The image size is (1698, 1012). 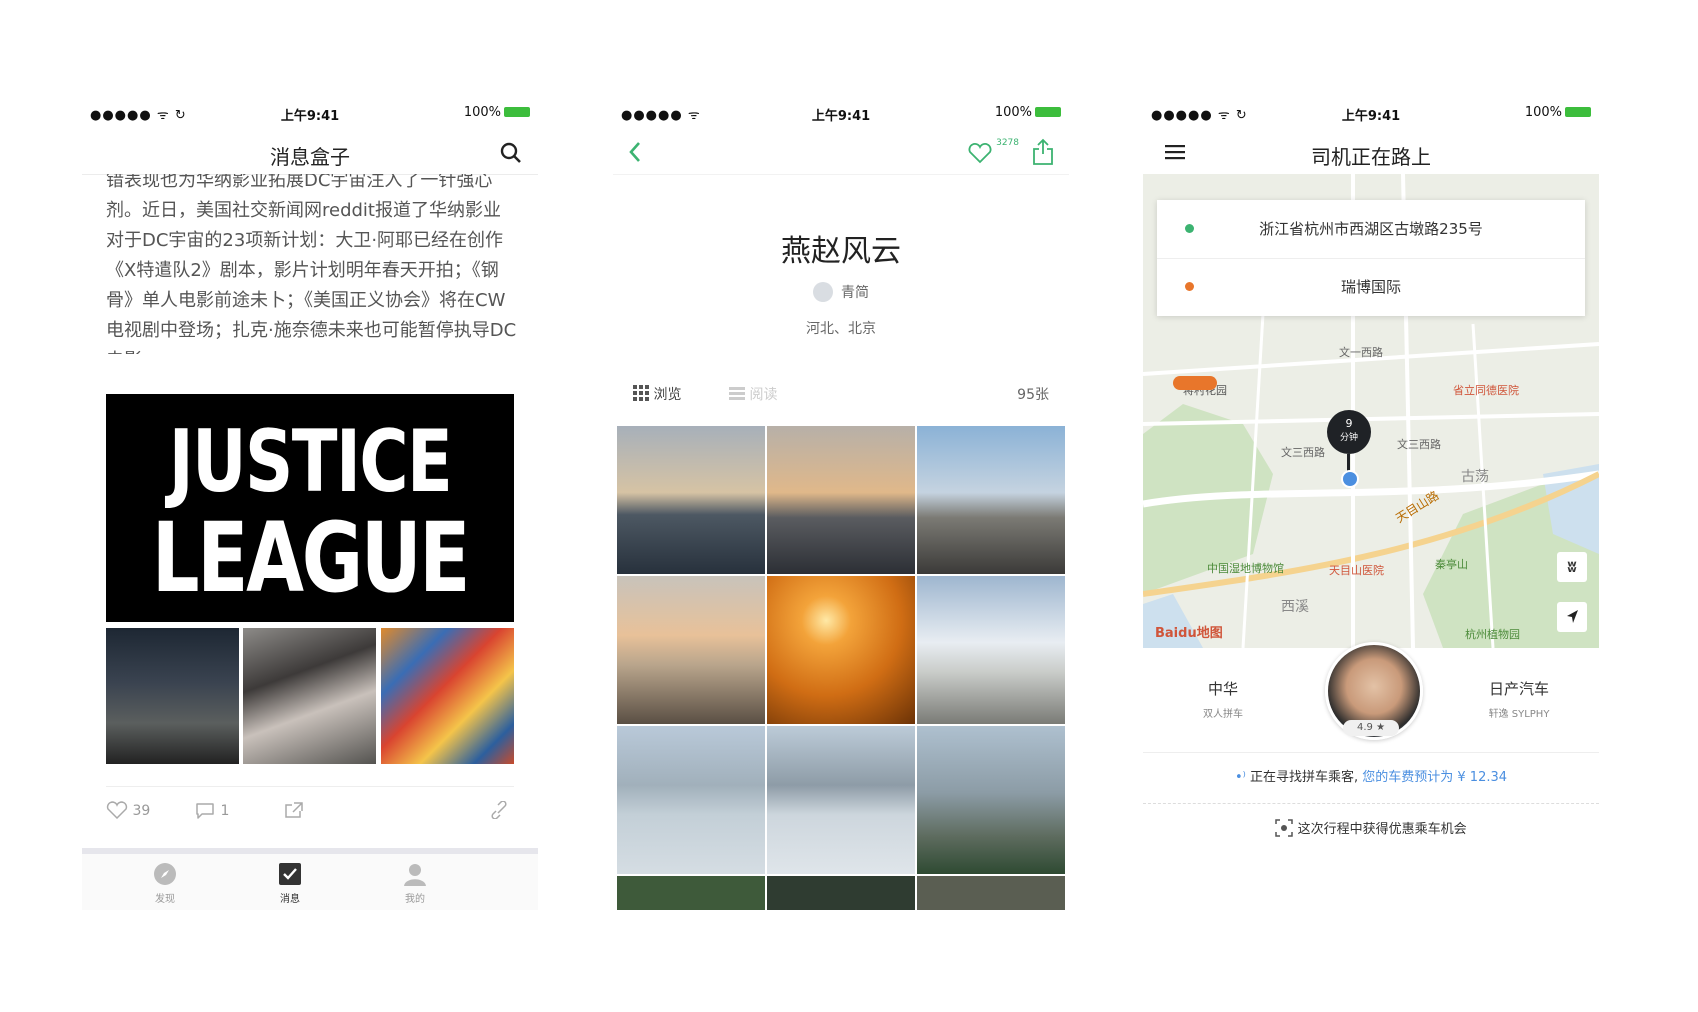 What do you see at coordinates (1486, 390) in the screenshot?
I see `map-label: 省立同德医院` at bounding box center [1486, 390].